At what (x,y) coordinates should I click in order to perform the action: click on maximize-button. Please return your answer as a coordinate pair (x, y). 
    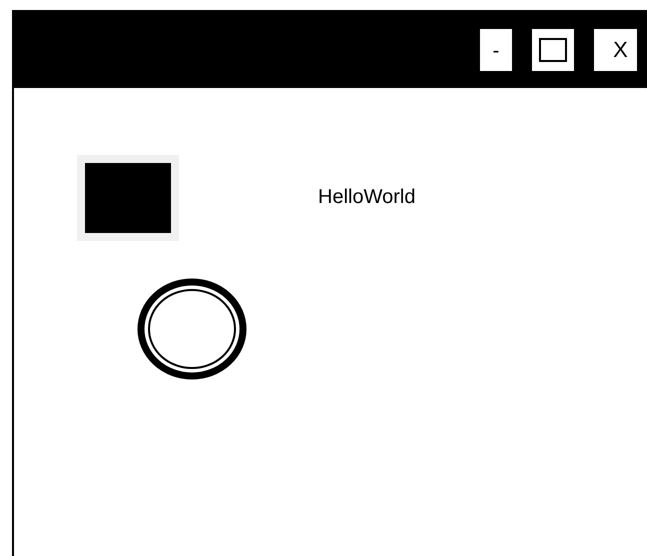
    Looking at the image, I should click on (553, 50).